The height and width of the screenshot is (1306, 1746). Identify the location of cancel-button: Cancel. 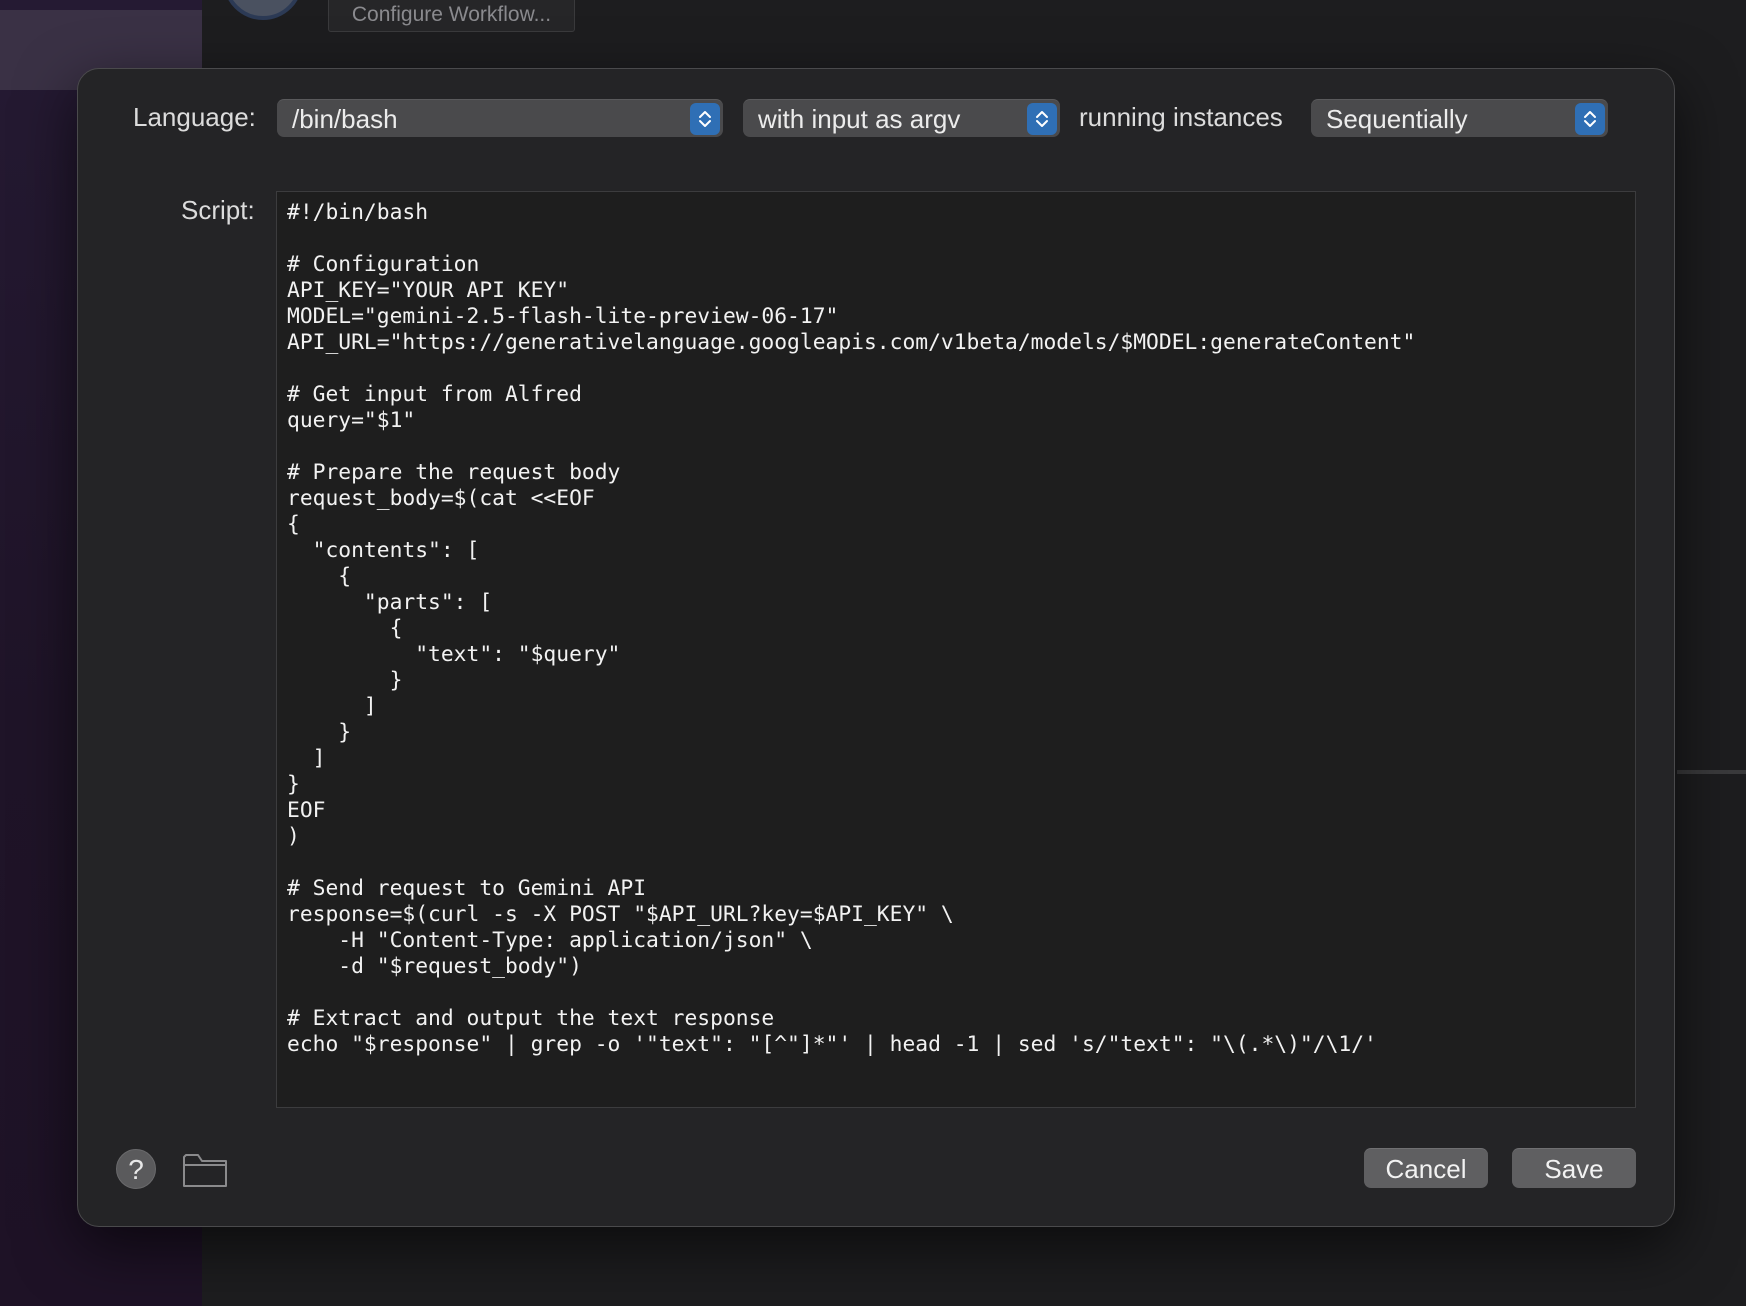
(1426, 1168).